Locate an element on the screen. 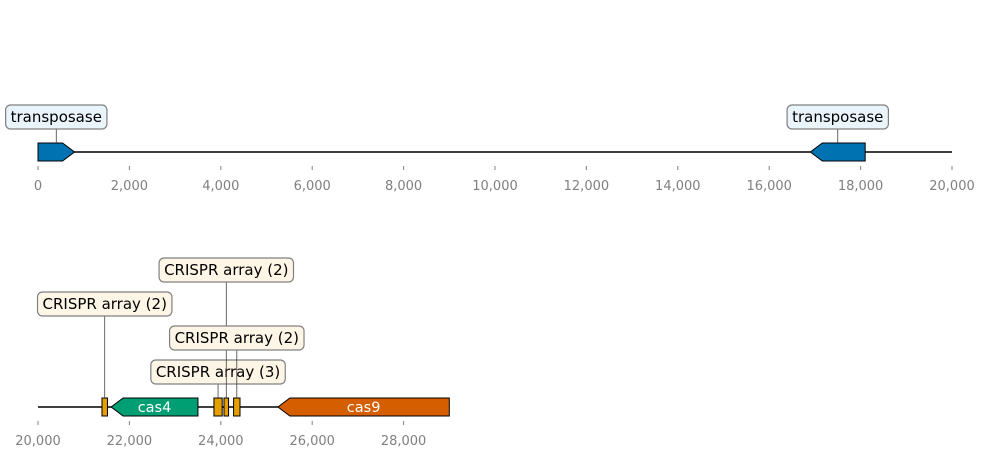  tick-label: 8,000 is located at coordinates (403, 186).